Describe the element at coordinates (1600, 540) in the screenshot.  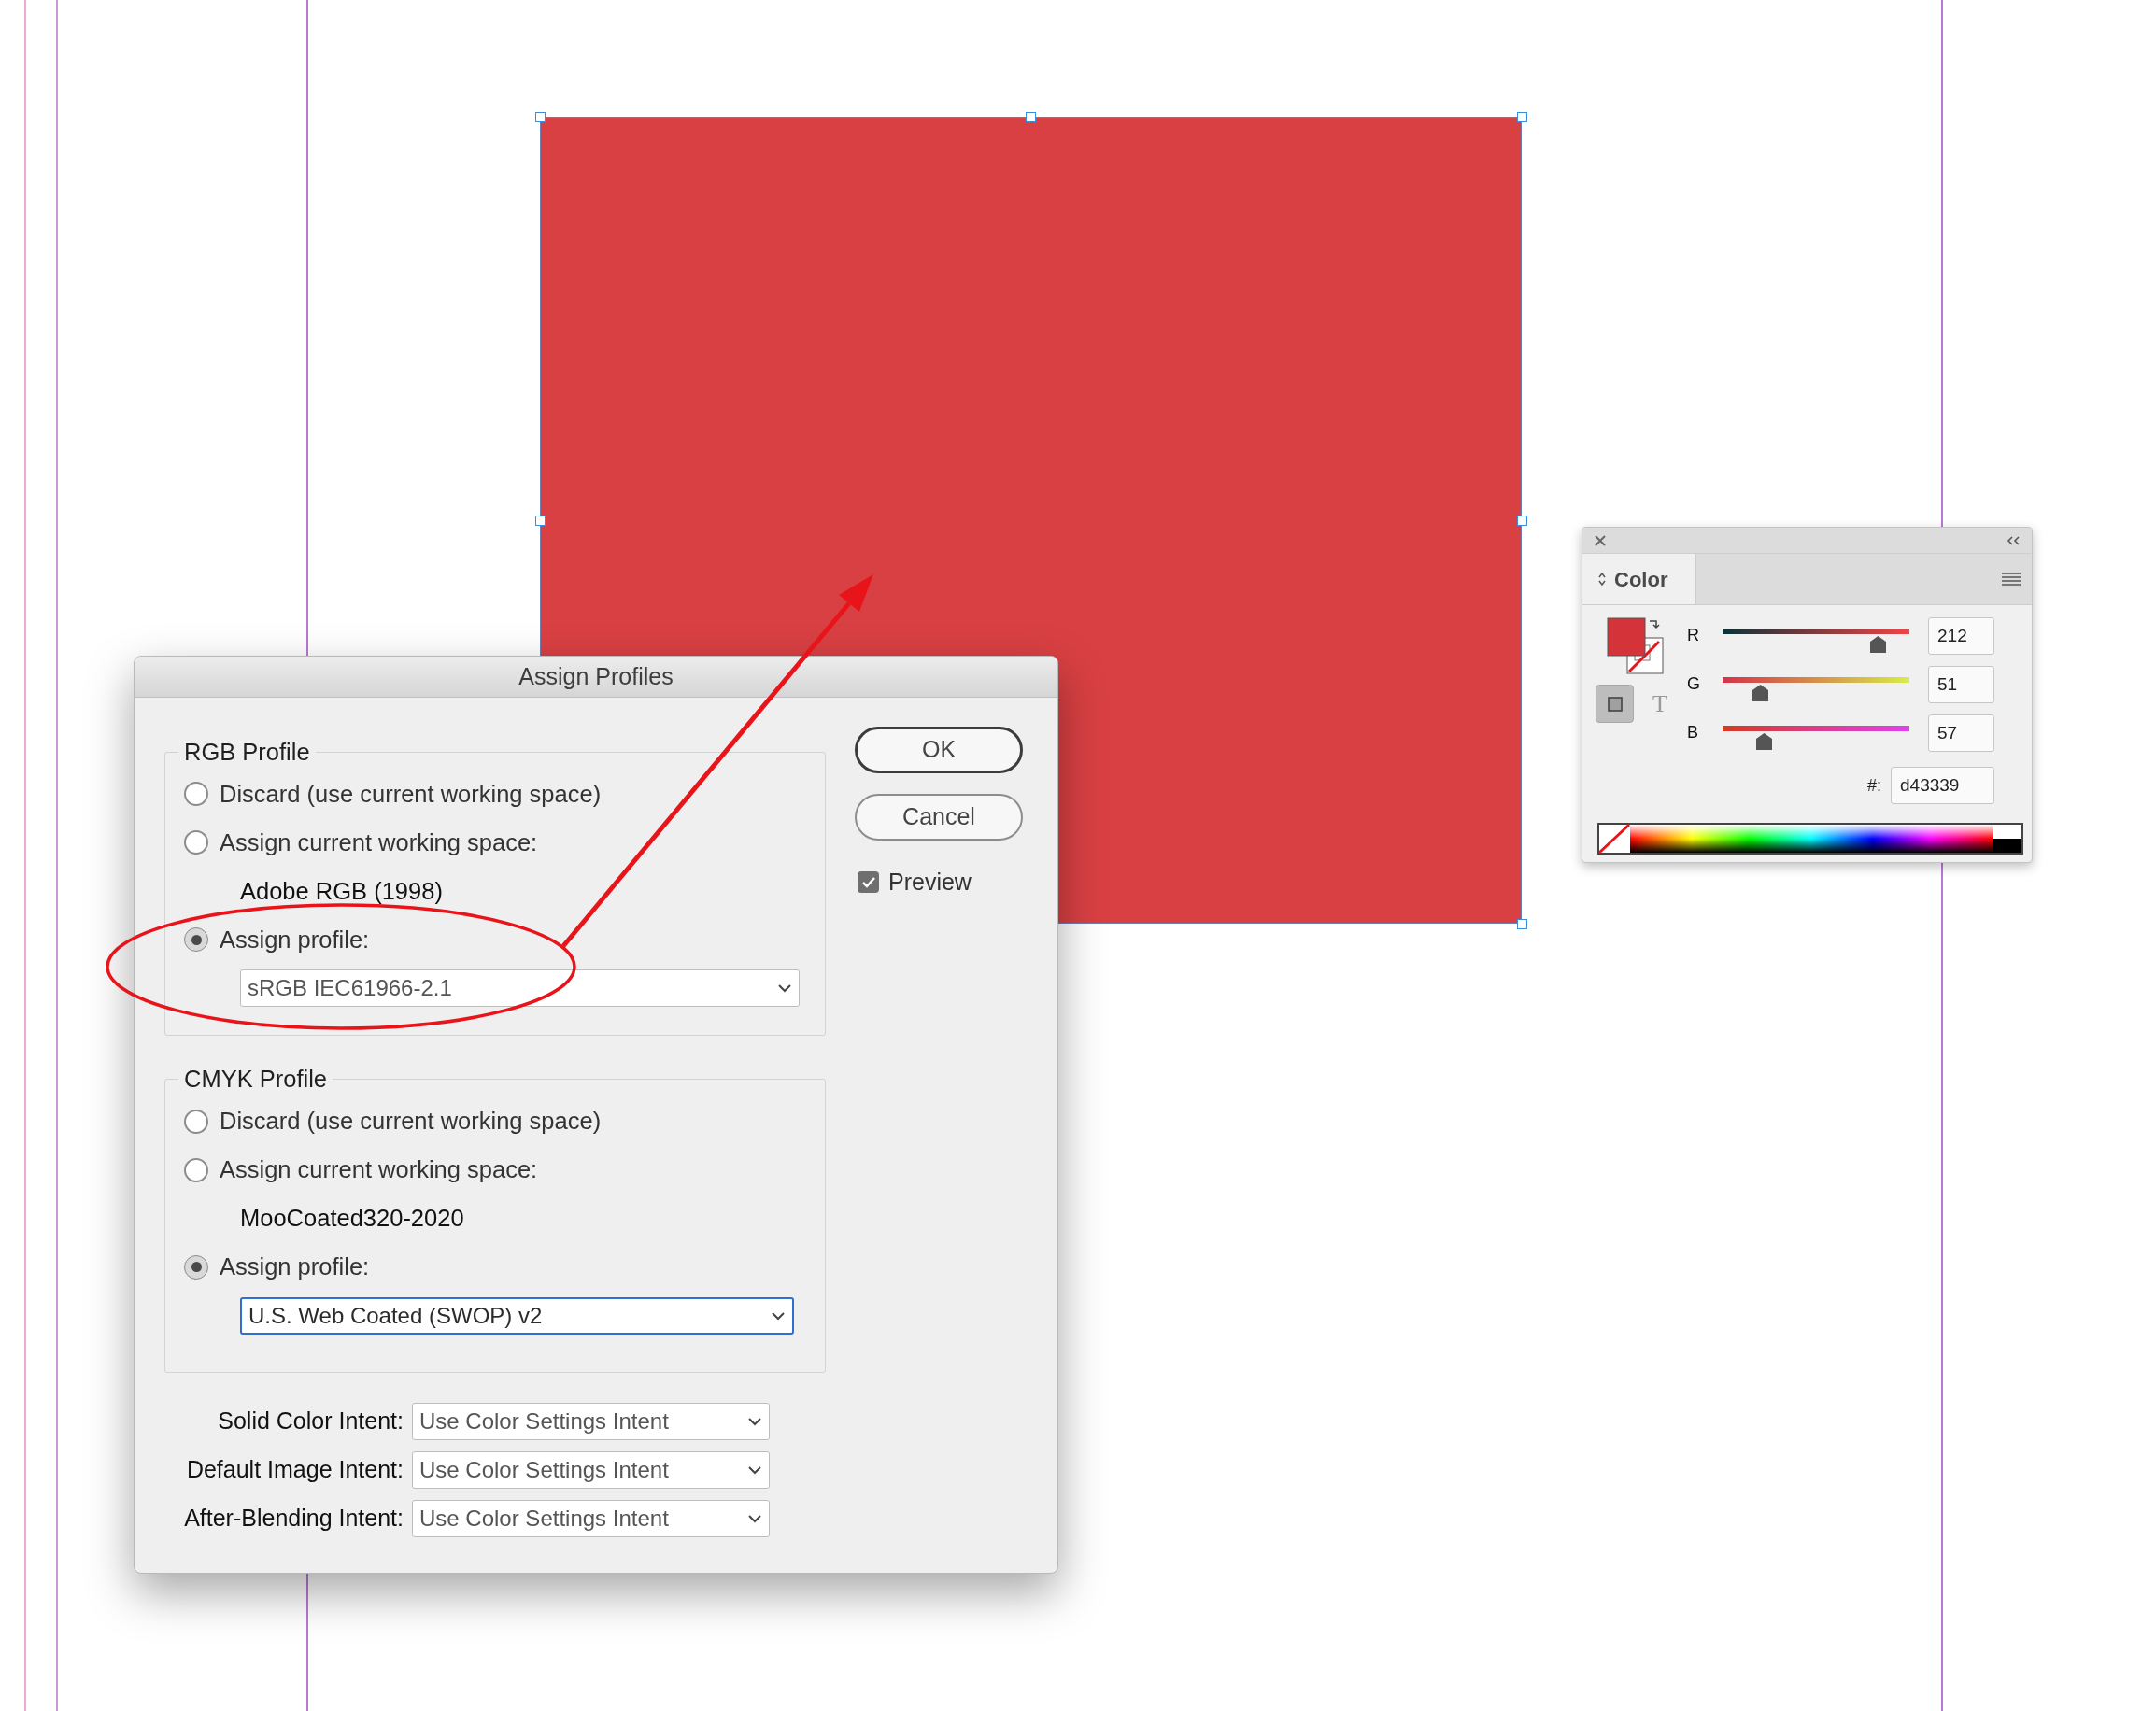
I see `close-icon` at that location.